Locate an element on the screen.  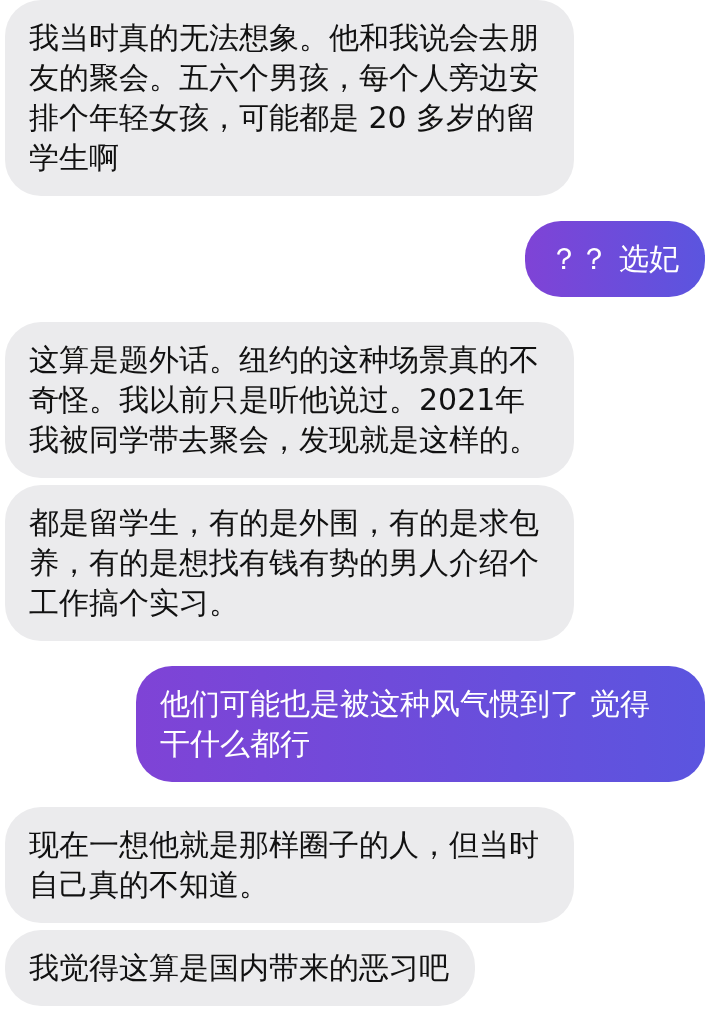
received-message-bubble: 都是留学生，有的是外围，有的是求包养，有的是想找有钱有势的男人介绍个工作搞个实习。 is located at coordinates (289, 563).